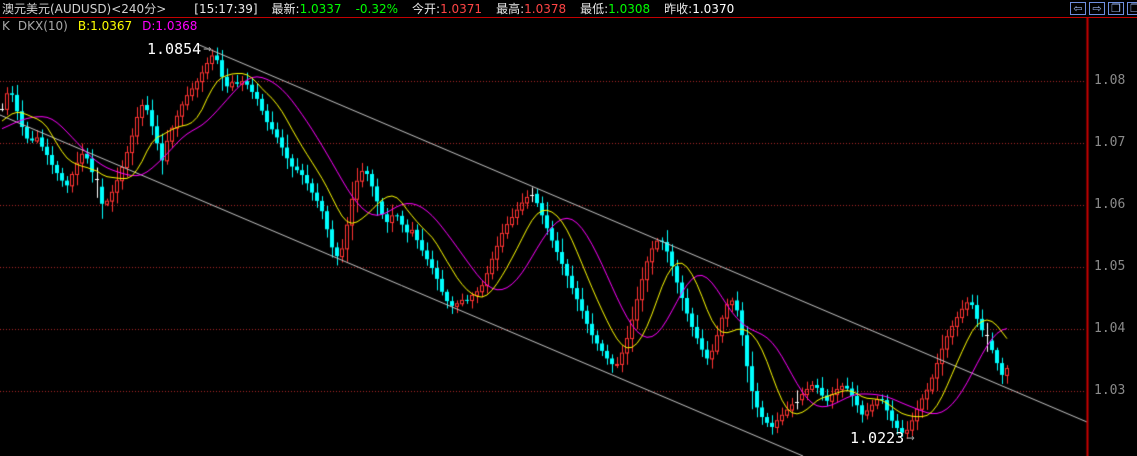 The image size is (1137, 456). I want to click on high-value: 1.0378, so click(545, 9).